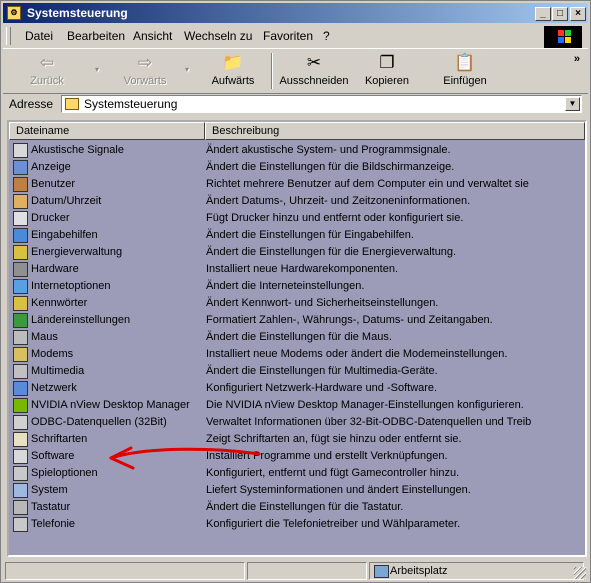  Describe the element at coordinates (51, 167) in the screenshot. I see `item-name: Anzeige` at that location.